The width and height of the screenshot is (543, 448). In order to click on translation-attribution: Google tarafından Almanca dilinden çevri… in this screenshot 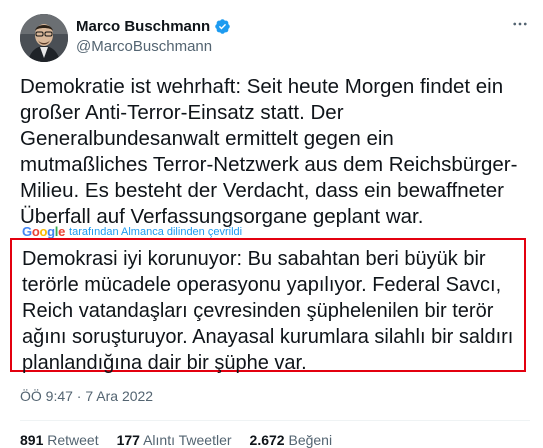, I will do `click(132, 231)`.